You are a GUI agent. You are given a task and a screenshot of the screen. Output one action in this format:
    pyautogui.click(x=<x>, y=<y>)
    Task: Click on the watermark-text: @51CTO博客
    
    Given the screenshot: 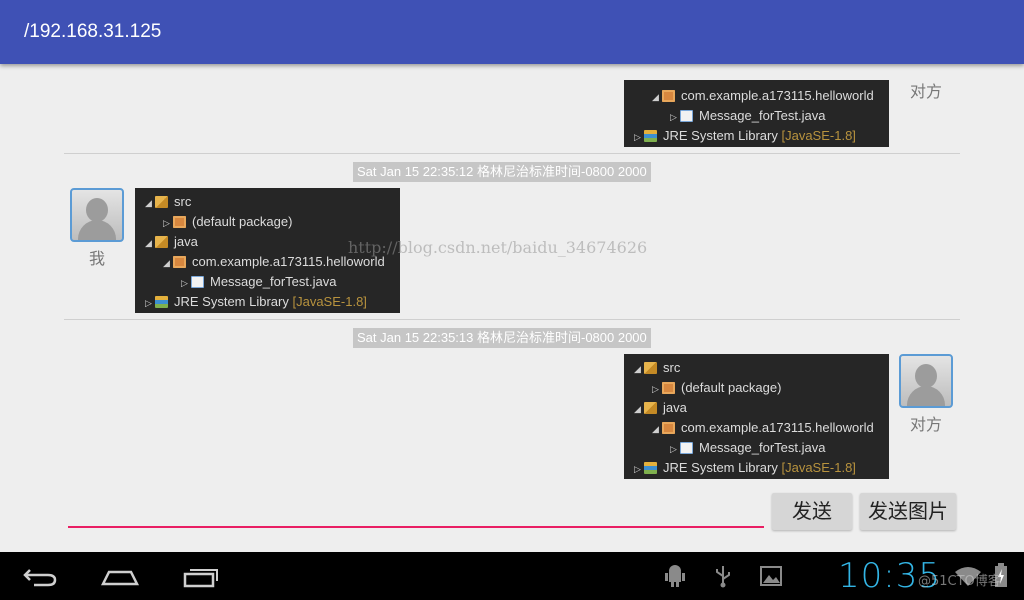 What is the action you would take?
    pyautogui.click(x=959, y=581)
    